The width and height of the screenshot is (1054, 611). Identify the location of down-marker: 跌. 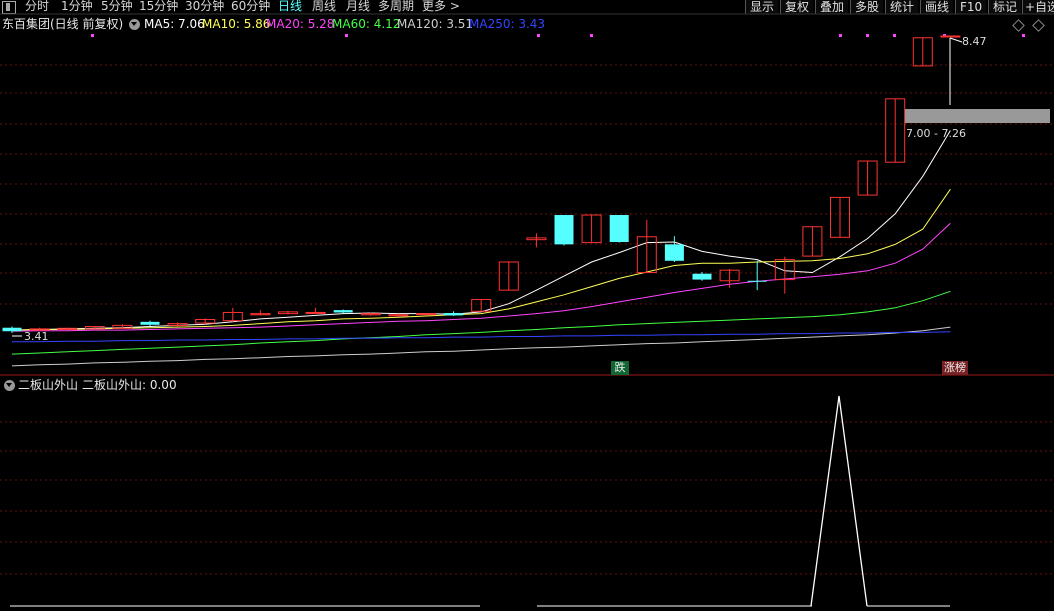
(620, 368).